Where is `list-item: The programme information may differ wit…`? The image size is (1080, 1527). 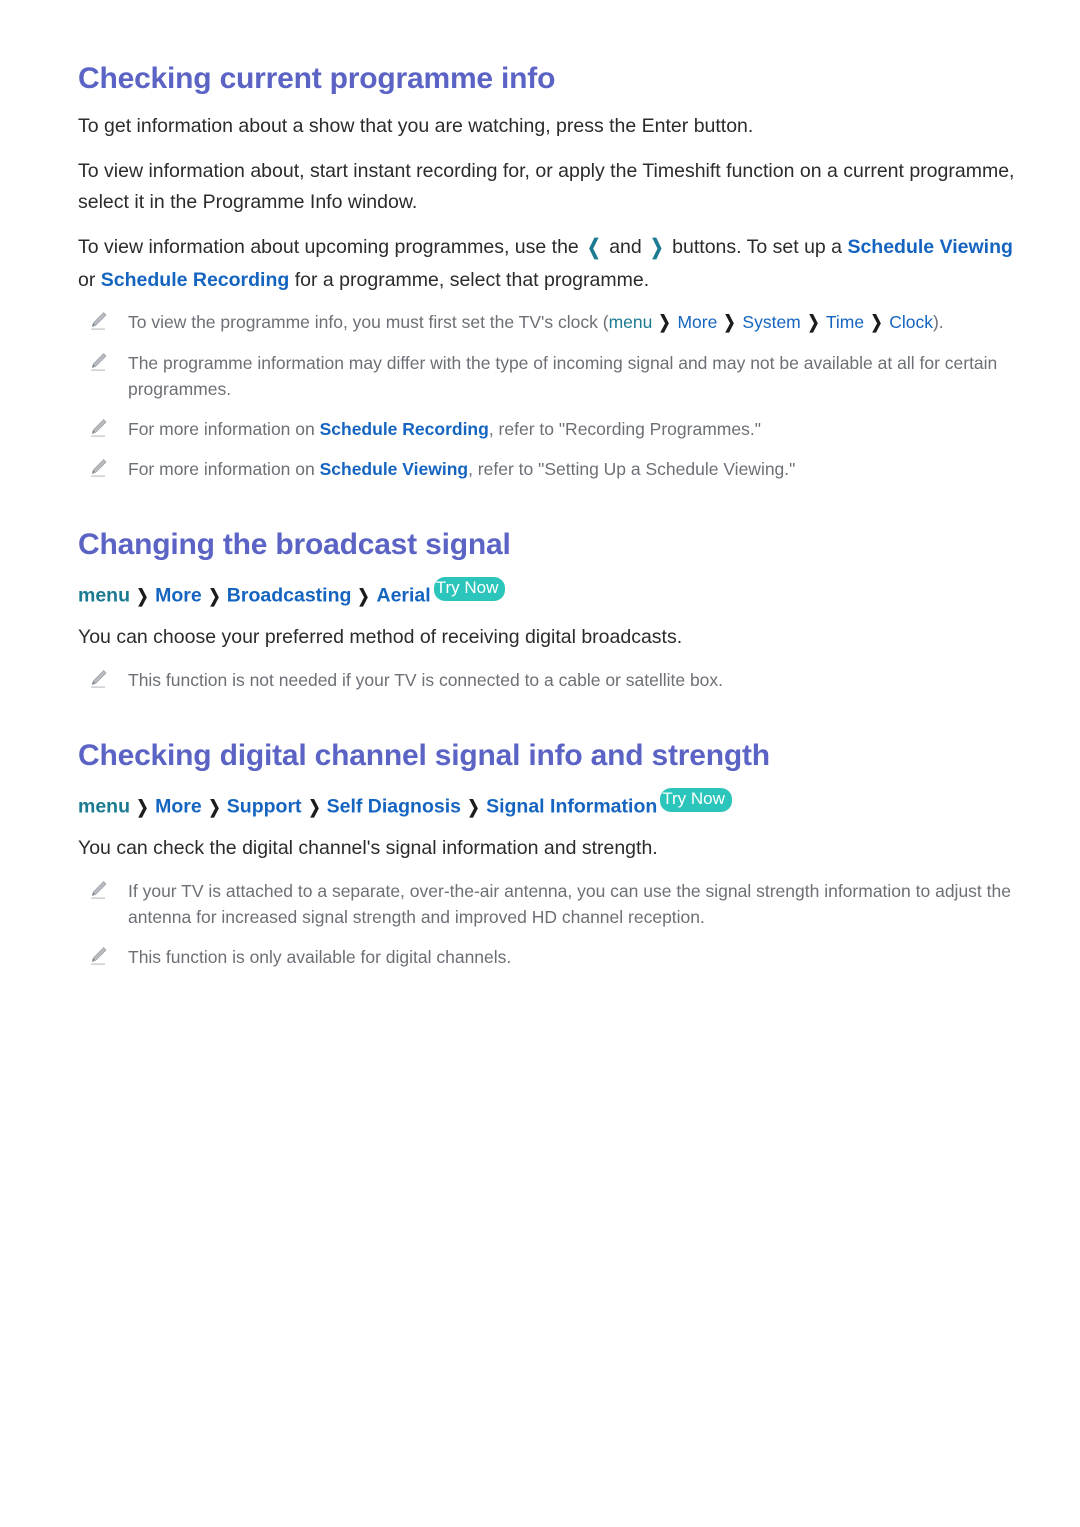 list-item: The programme information may differ wit… is located at coordinates (550, 376).